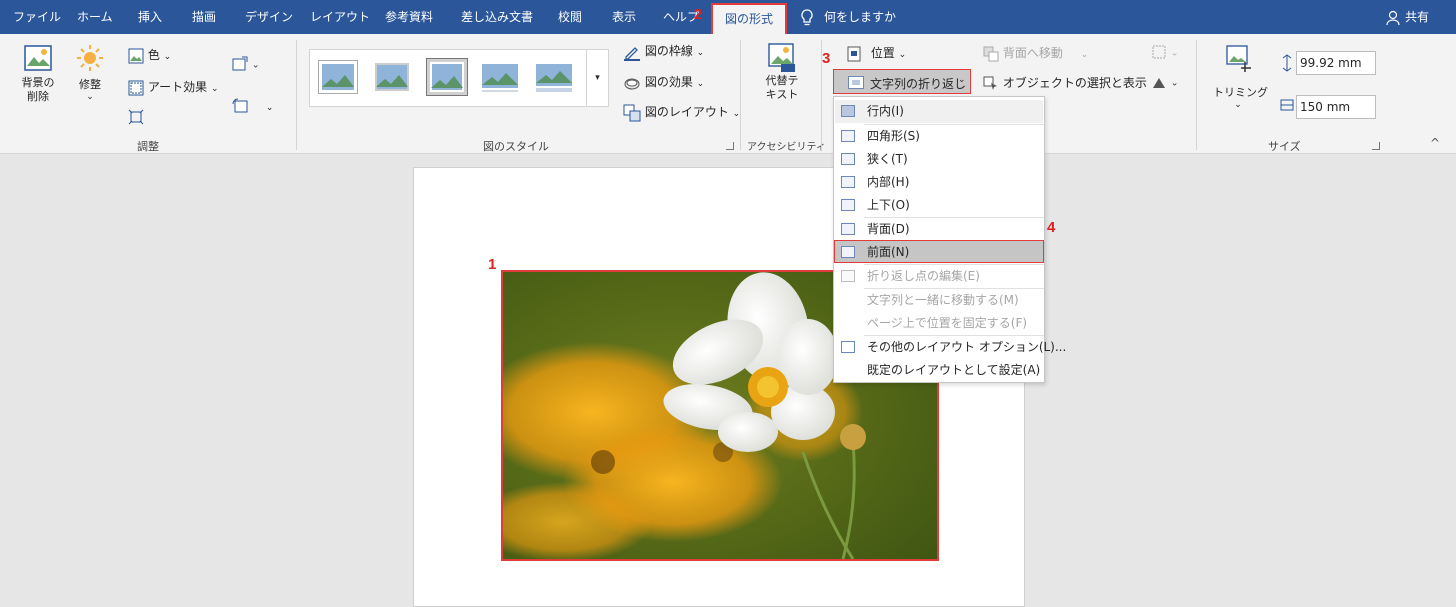  What do you see at coordinates (1336, 107) in the screenshot?
I see `width-input` at bounding box center [1336, 107].